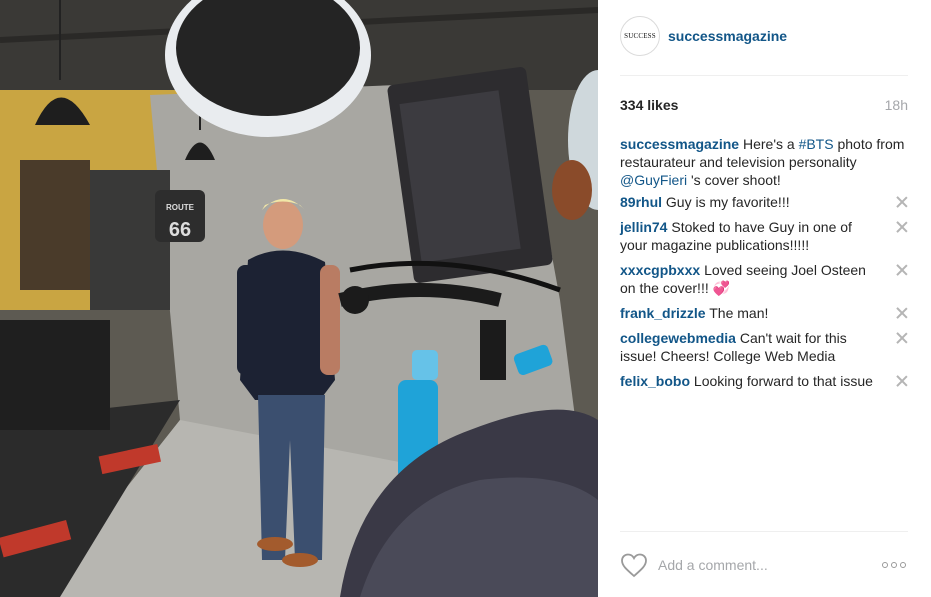 The height and width of the screenshot is (597, 931). What do you see at coordinates (180, 207) in the screenshot?
I see `svg-text: ROUTE` at bounding box center [180, 207].